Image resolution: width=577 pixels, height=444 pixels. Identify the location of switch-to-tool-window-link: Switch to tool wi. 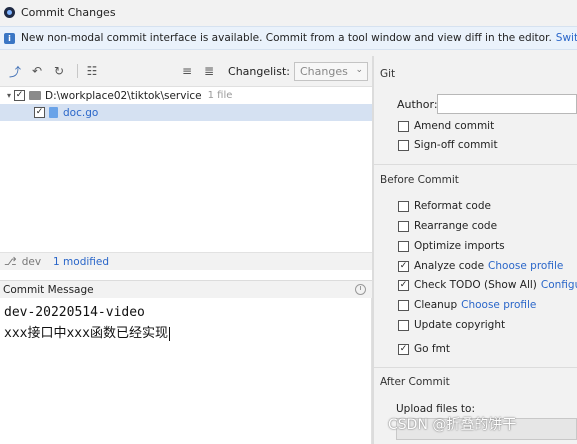
(566, 38).